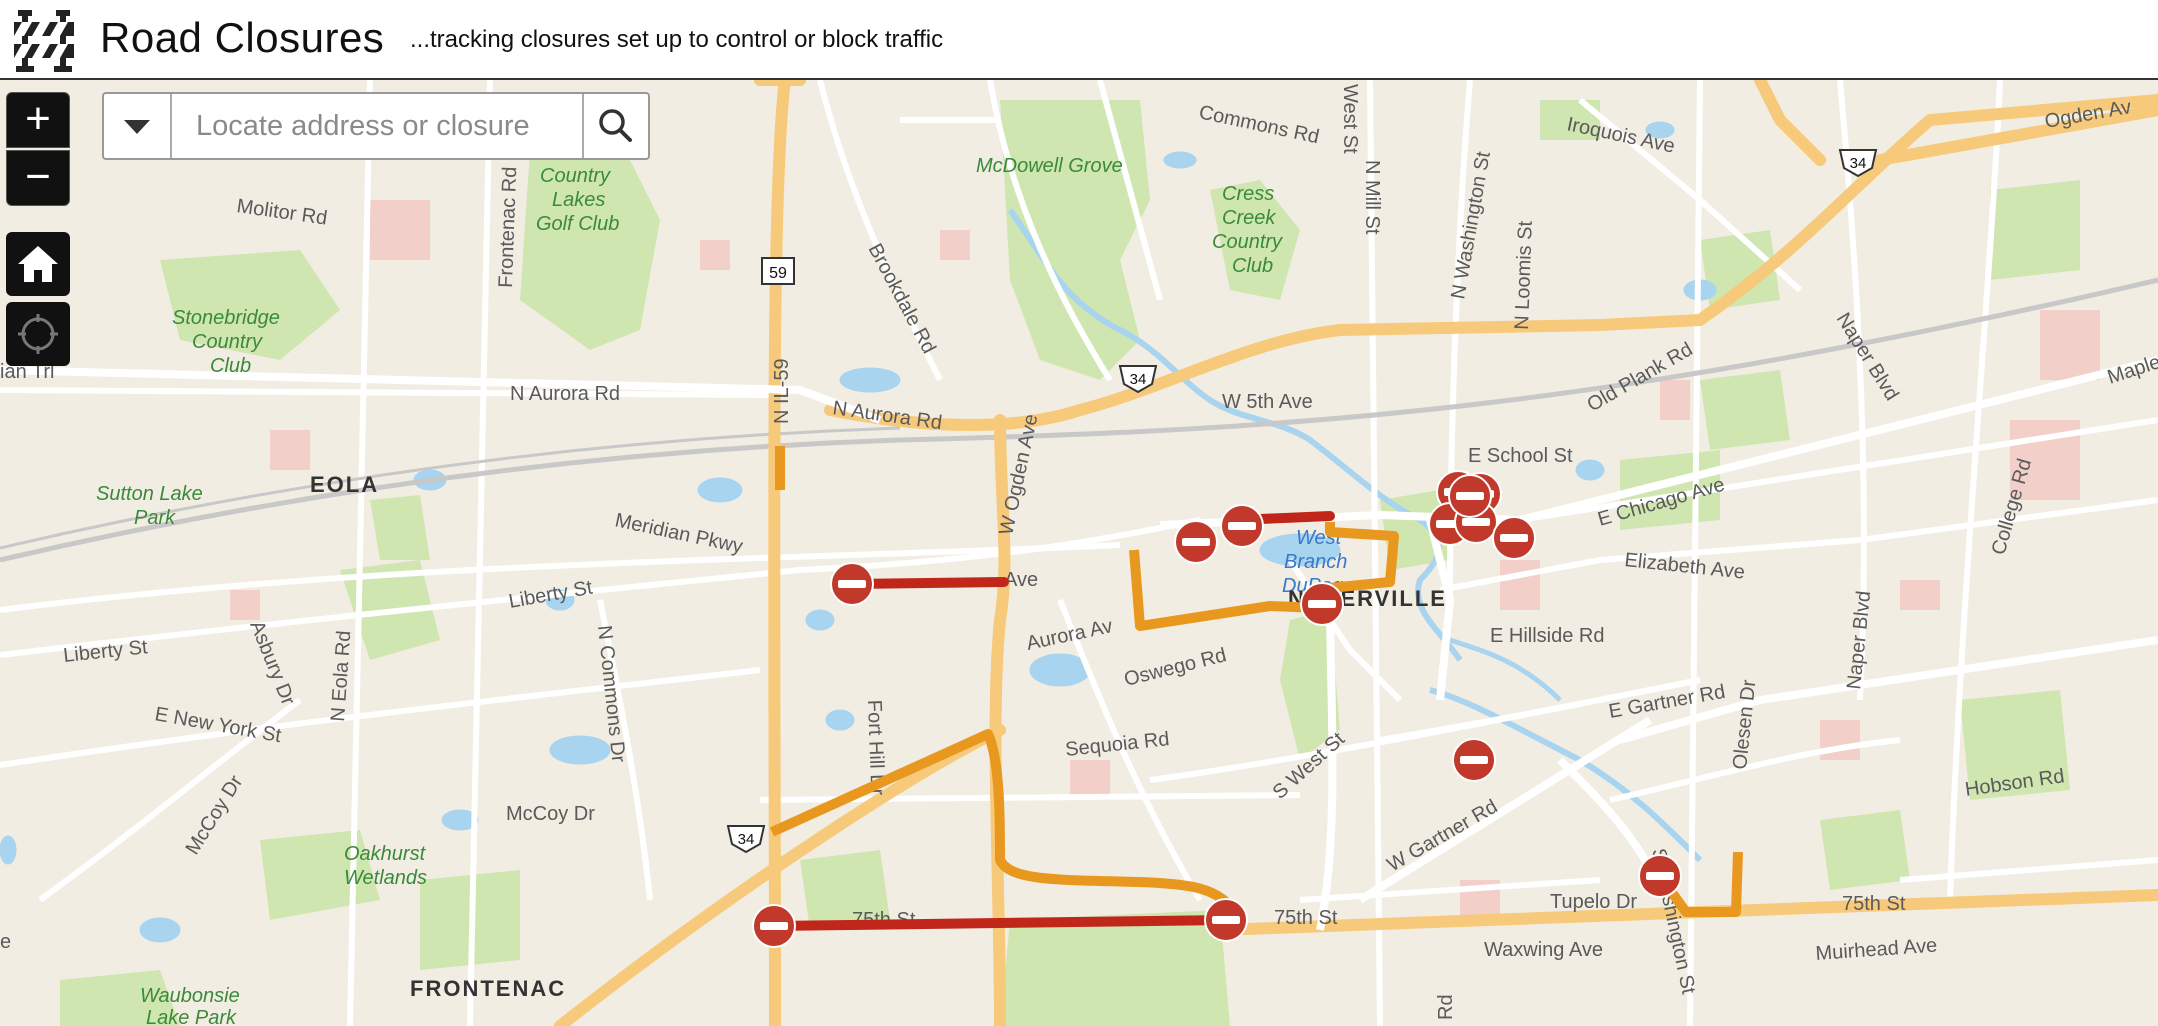 The height and width of the screenshot is (1026, 2158). Describe the element at coordinates (242, 37) in the screenshot. I see `app-title: Road Closures` at that location.